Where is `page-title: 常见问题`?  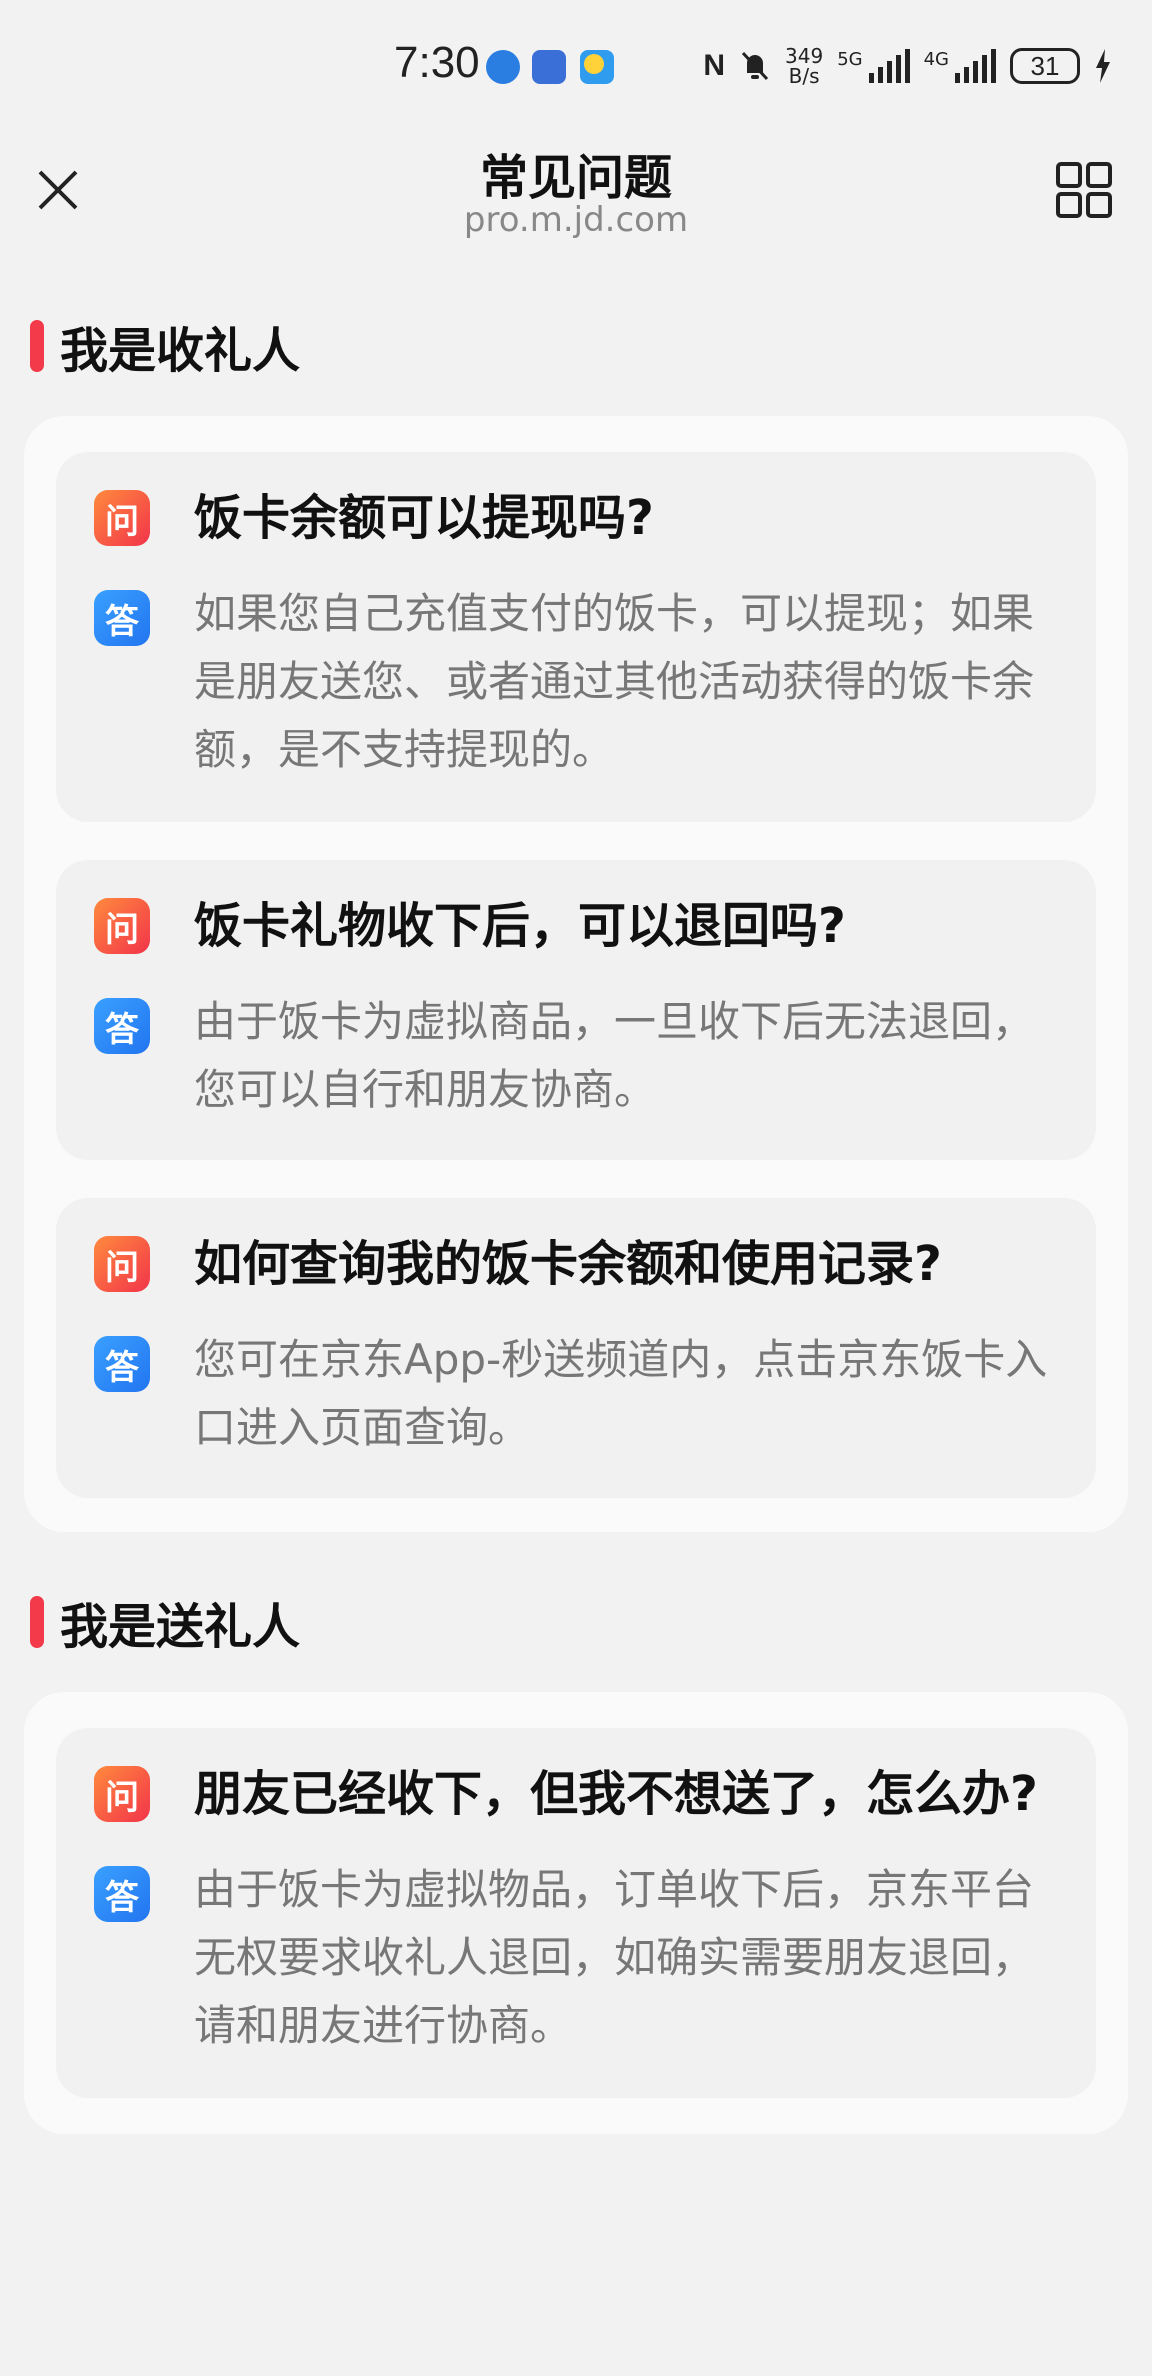
page-title: 常见问题 is located at coordinates (575, 178).